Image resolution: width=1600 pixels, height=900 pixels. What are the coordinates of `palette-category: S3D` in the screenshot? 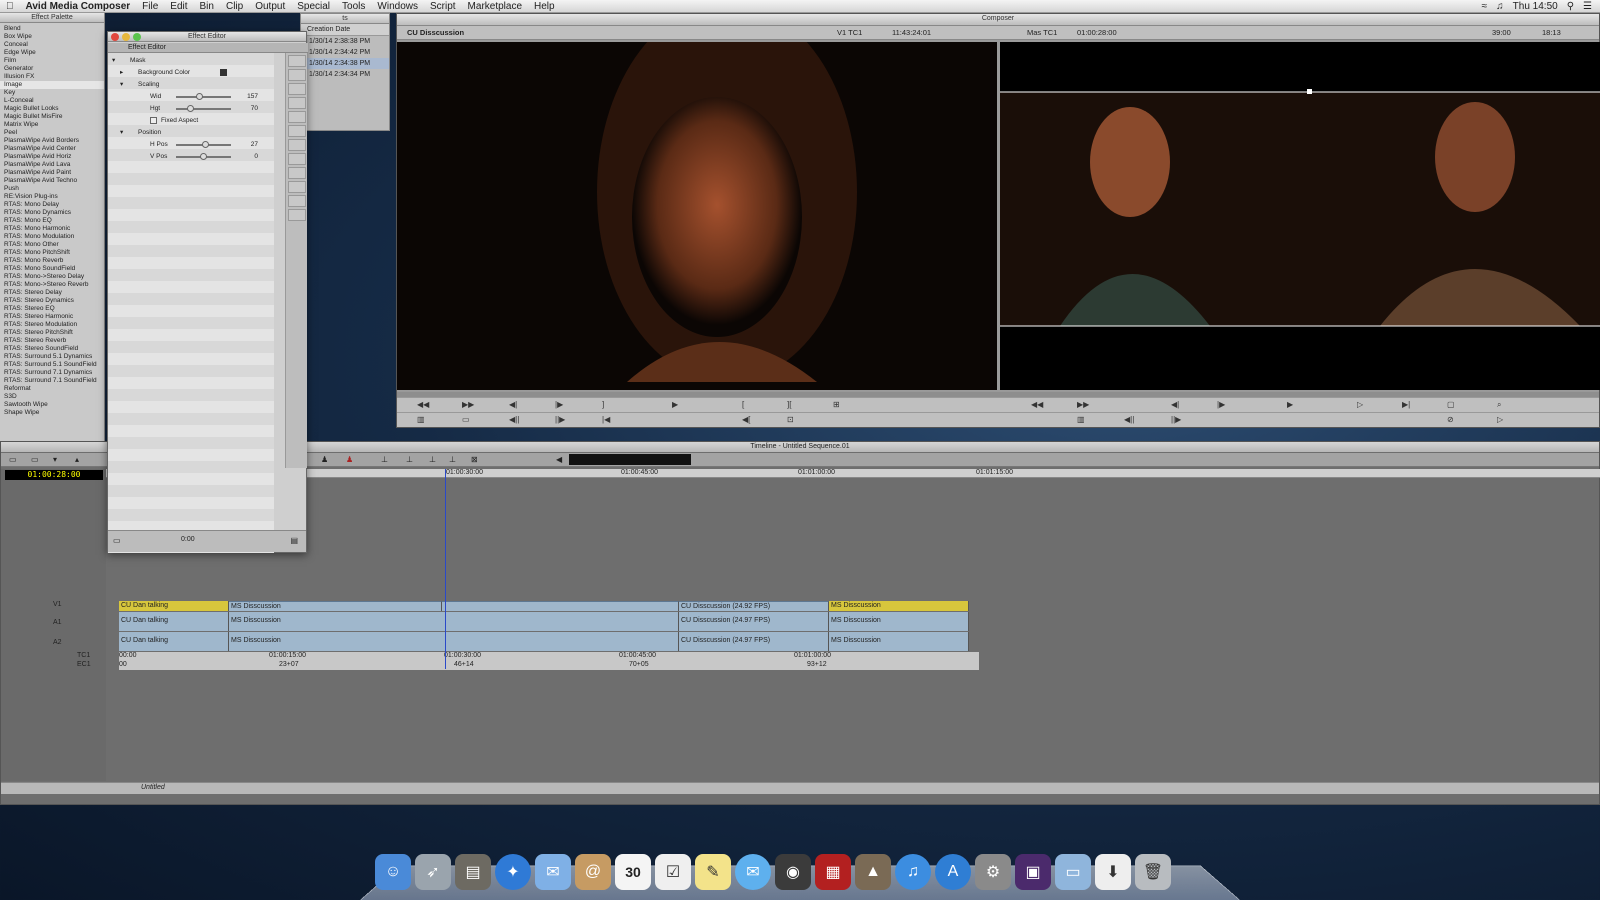 It's located at (52, 397).